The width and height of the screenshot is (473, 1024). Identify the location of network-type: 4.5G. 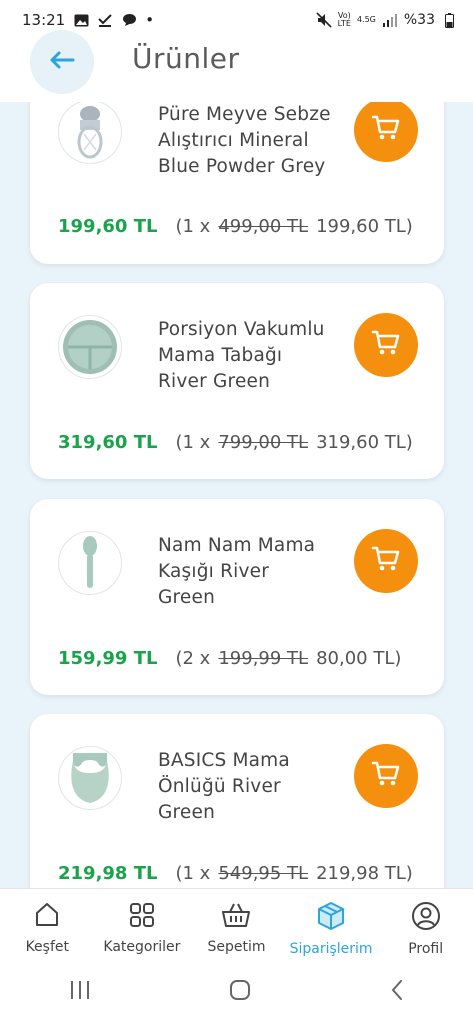
(366, 19).